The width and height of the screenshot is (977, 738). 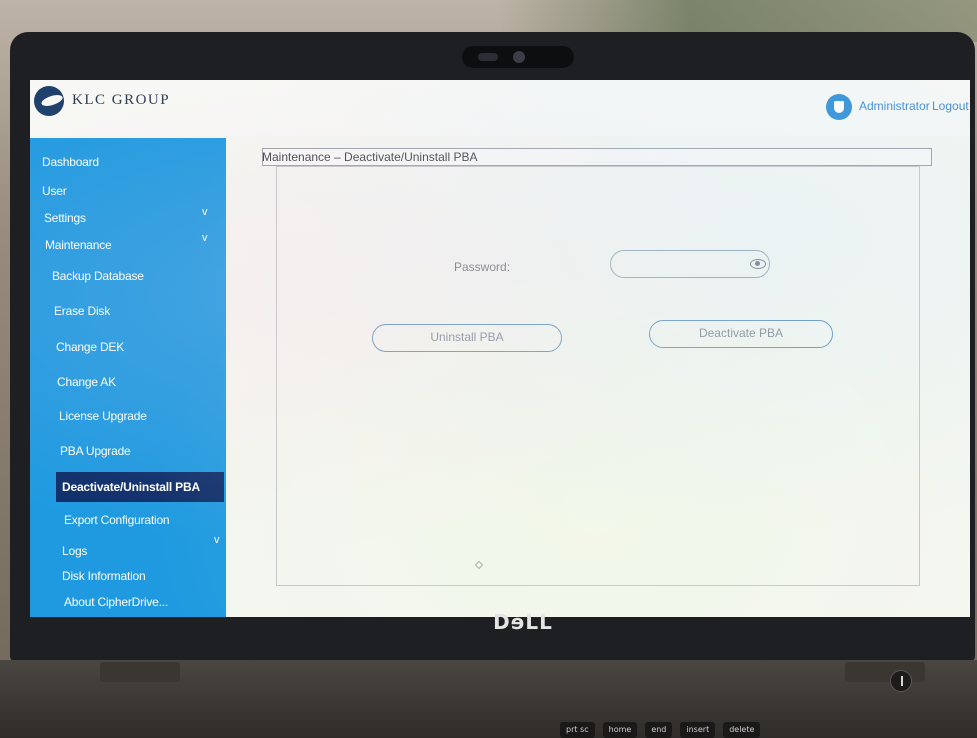 What do you see at coordinates (140, 672) in the screenshot?
I see `hinge-left` at bounding box center [140, 672].